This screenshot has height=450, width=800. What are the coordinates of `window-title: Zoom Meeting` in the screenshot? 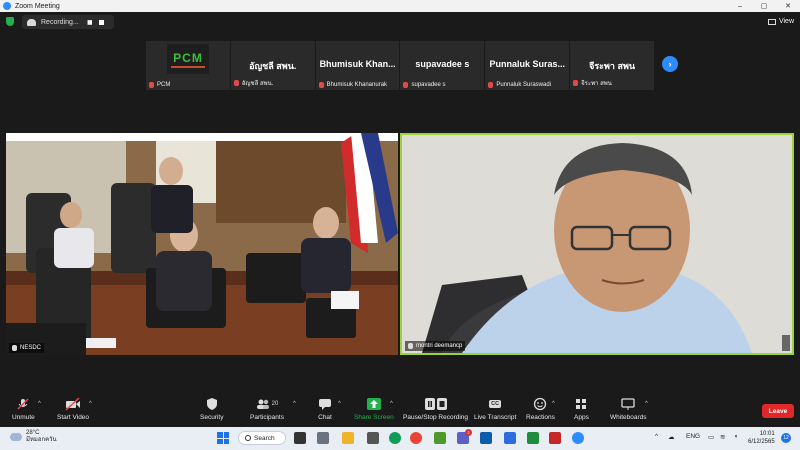 It's located at (37, 6).